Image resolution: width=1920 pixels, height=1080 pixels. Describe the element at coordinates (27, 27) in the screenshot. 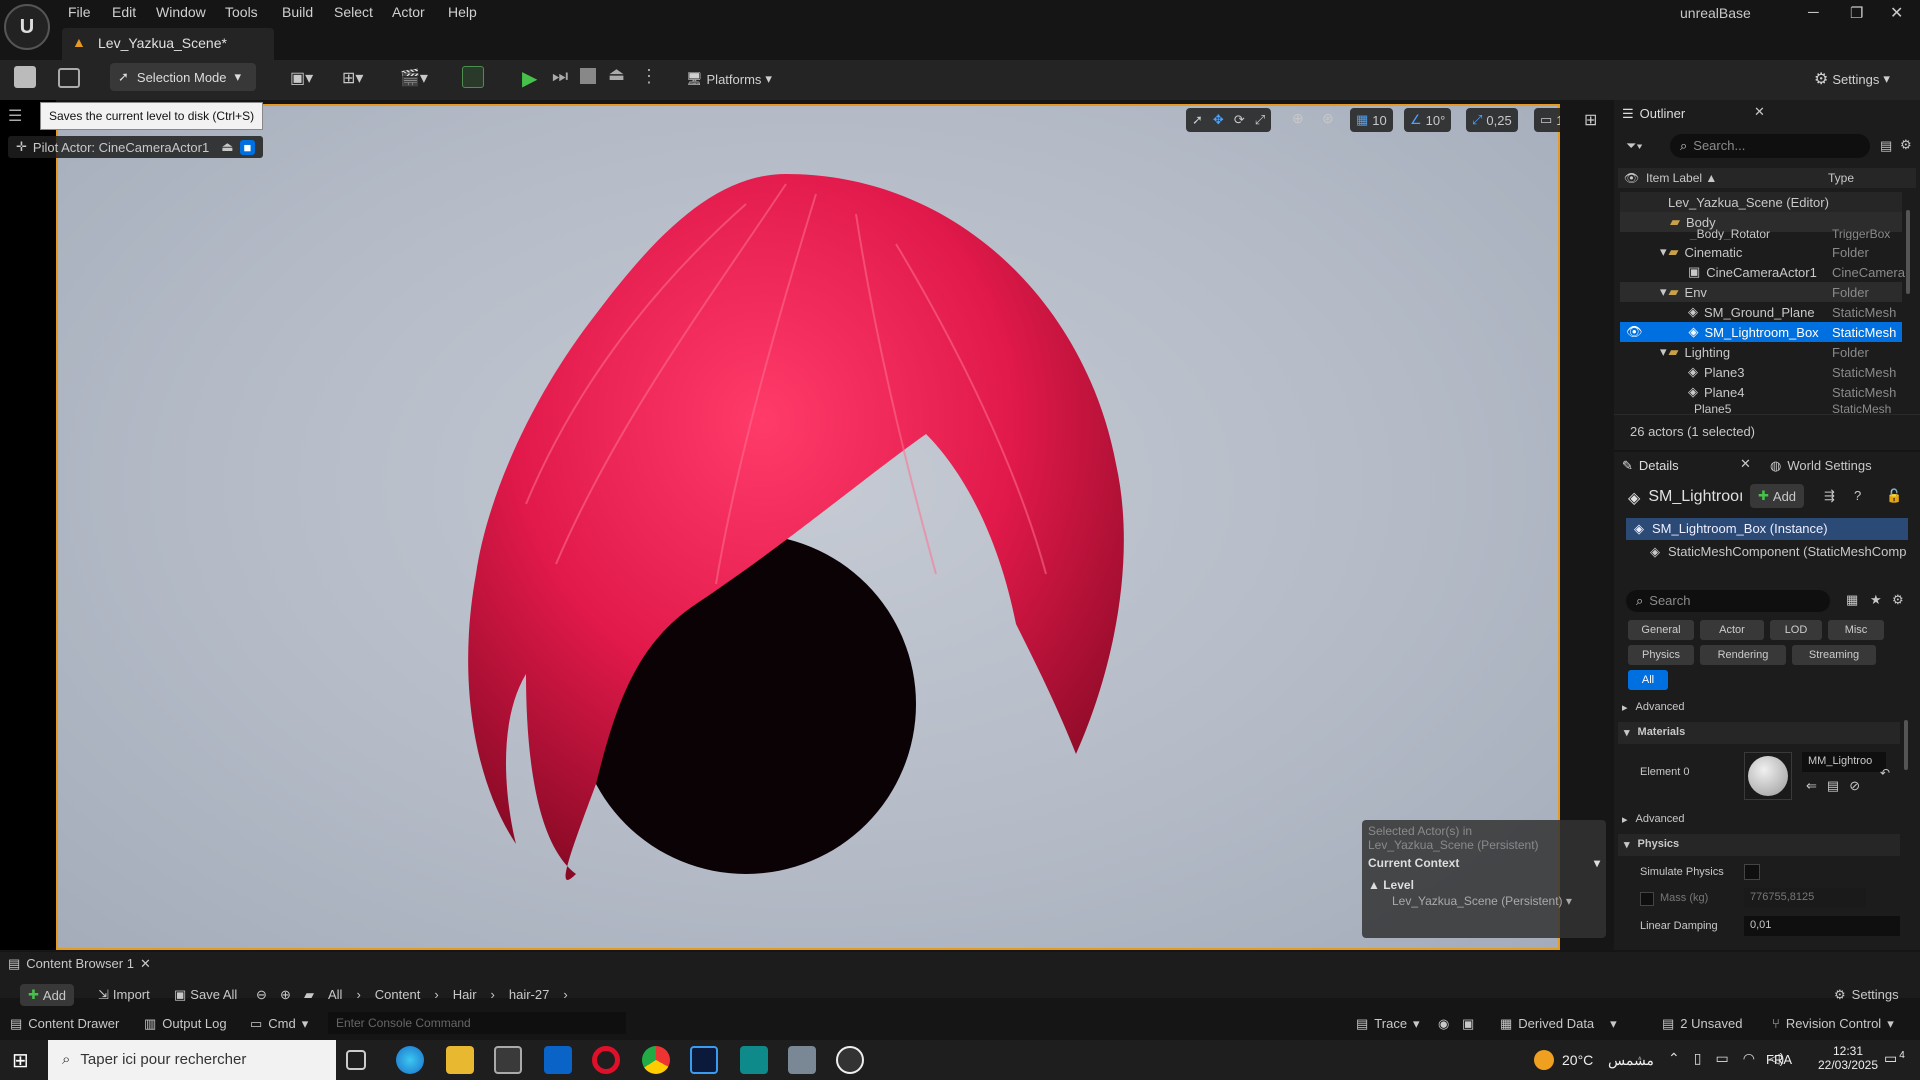

I see `unreal-logo-icon: U` at that location.